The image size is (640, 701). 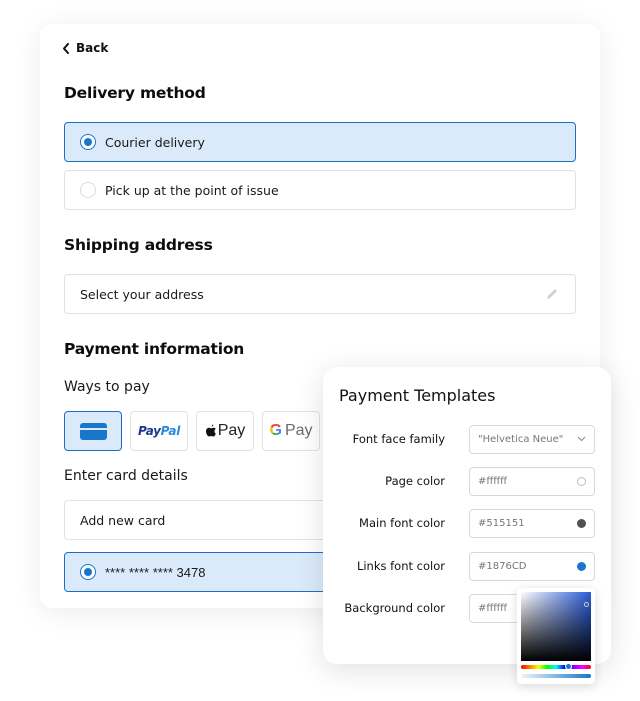 I want to click on font-family-select: "Helvetica Neue", so click(x=532, y=439).